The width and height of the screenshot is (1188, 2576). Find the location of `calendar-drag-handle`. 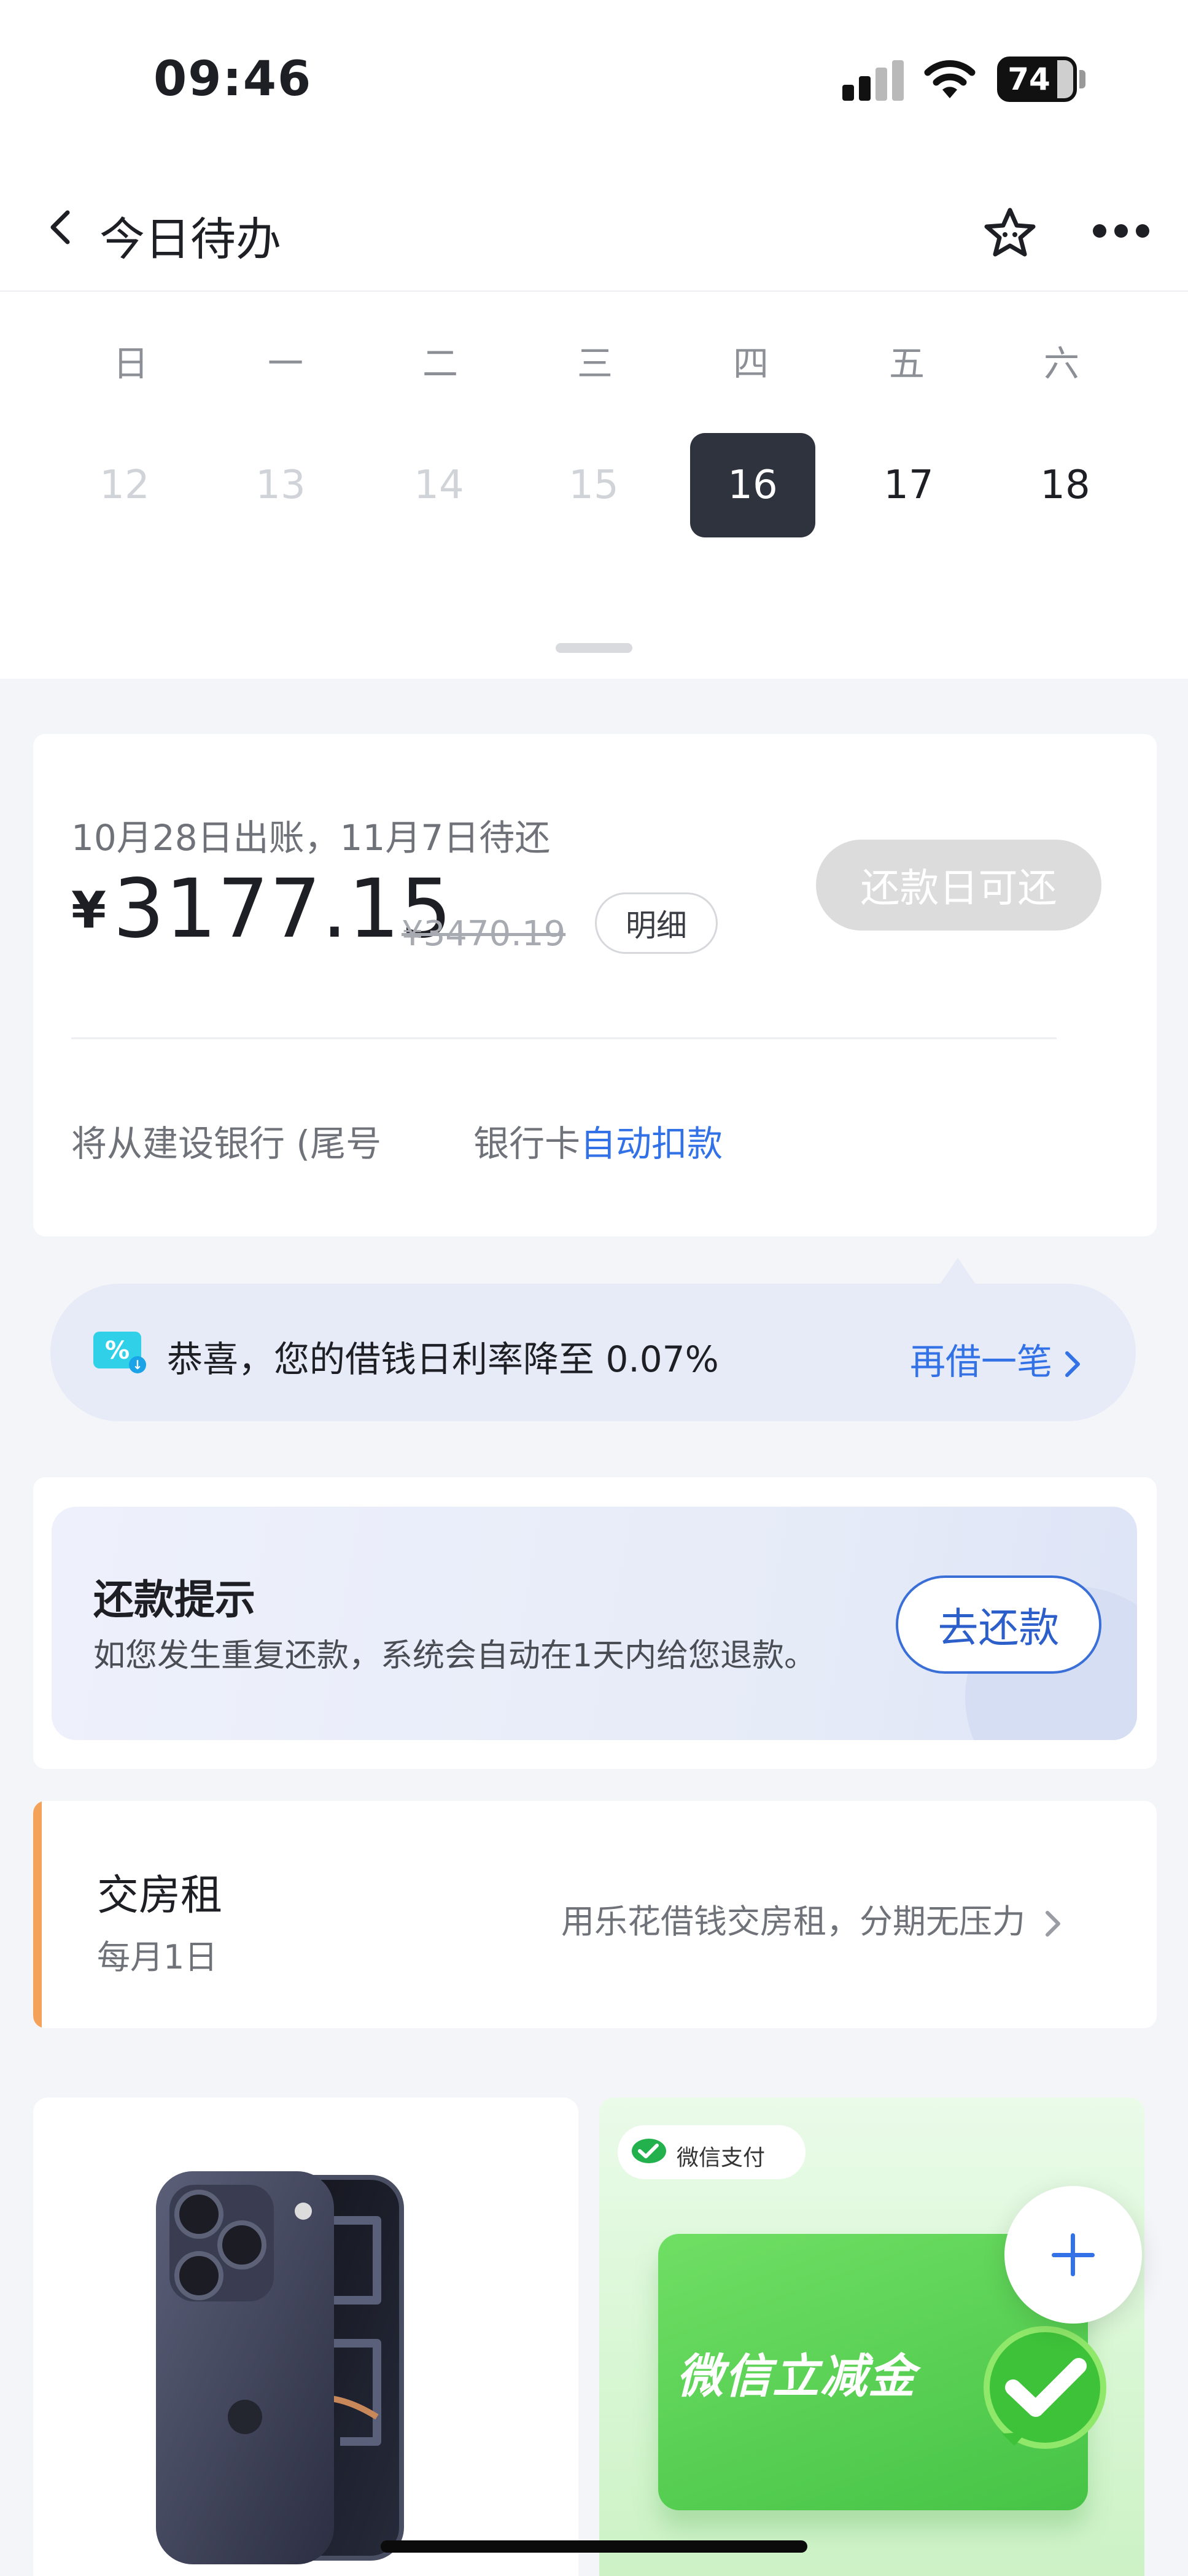

calendar-drag-handle is located at coordinates (594, 648).